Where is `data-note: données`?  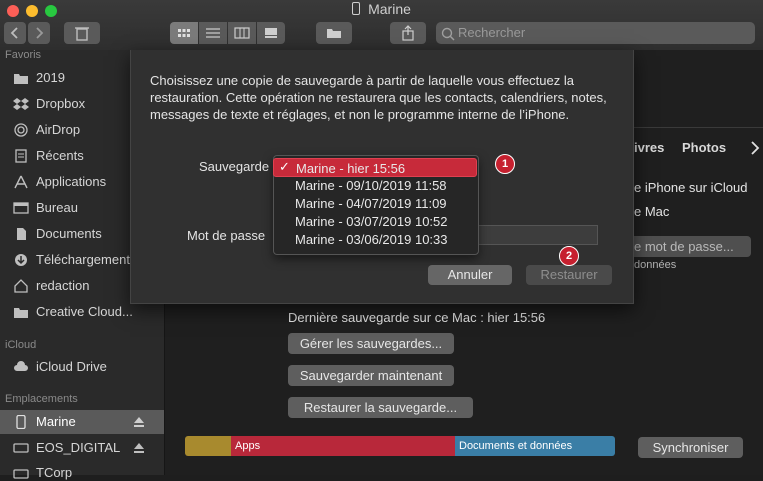 data-note: données is located at coordinates (655, 265).